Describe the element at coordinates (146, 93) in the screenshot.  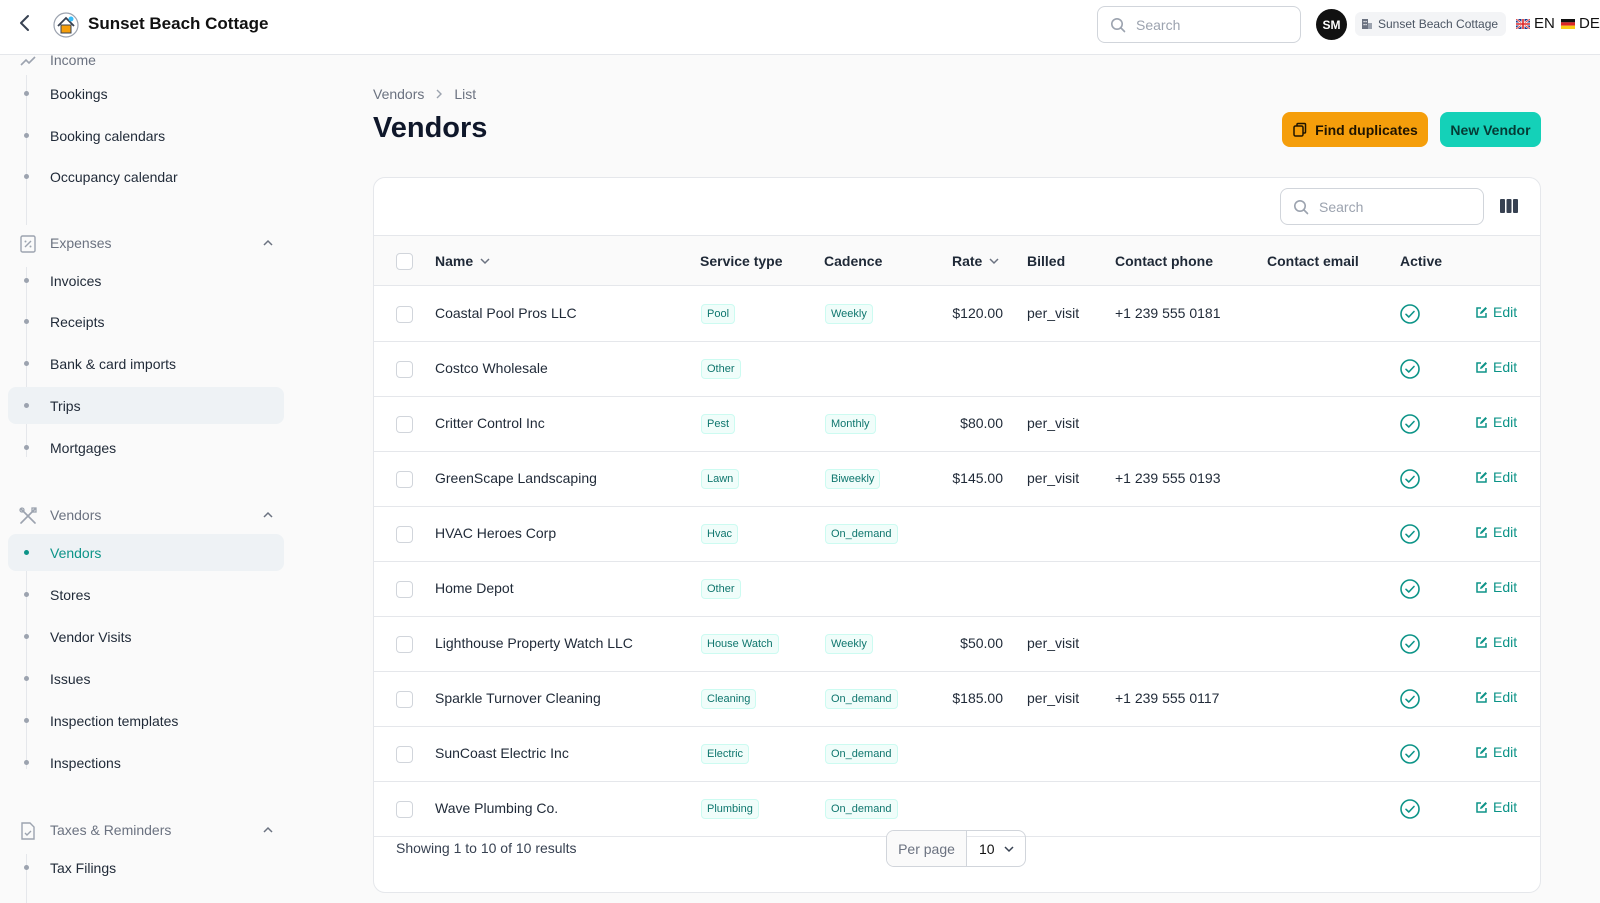
I see `sidebar-item-bookings: Bookings` at that location.